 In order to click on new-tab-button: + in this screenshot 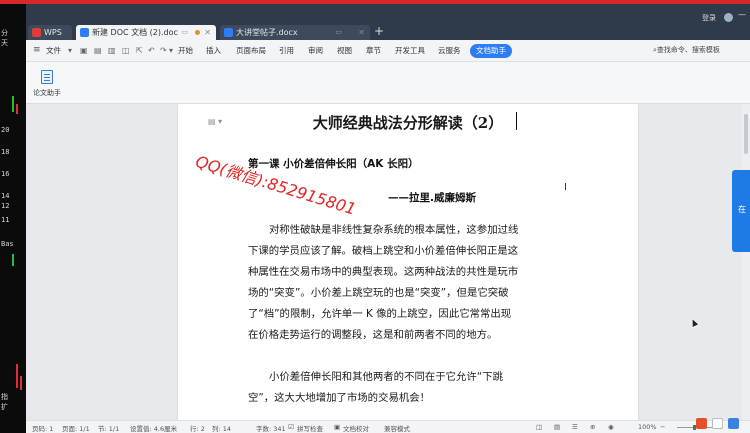, I will do `click(379, 31)`.